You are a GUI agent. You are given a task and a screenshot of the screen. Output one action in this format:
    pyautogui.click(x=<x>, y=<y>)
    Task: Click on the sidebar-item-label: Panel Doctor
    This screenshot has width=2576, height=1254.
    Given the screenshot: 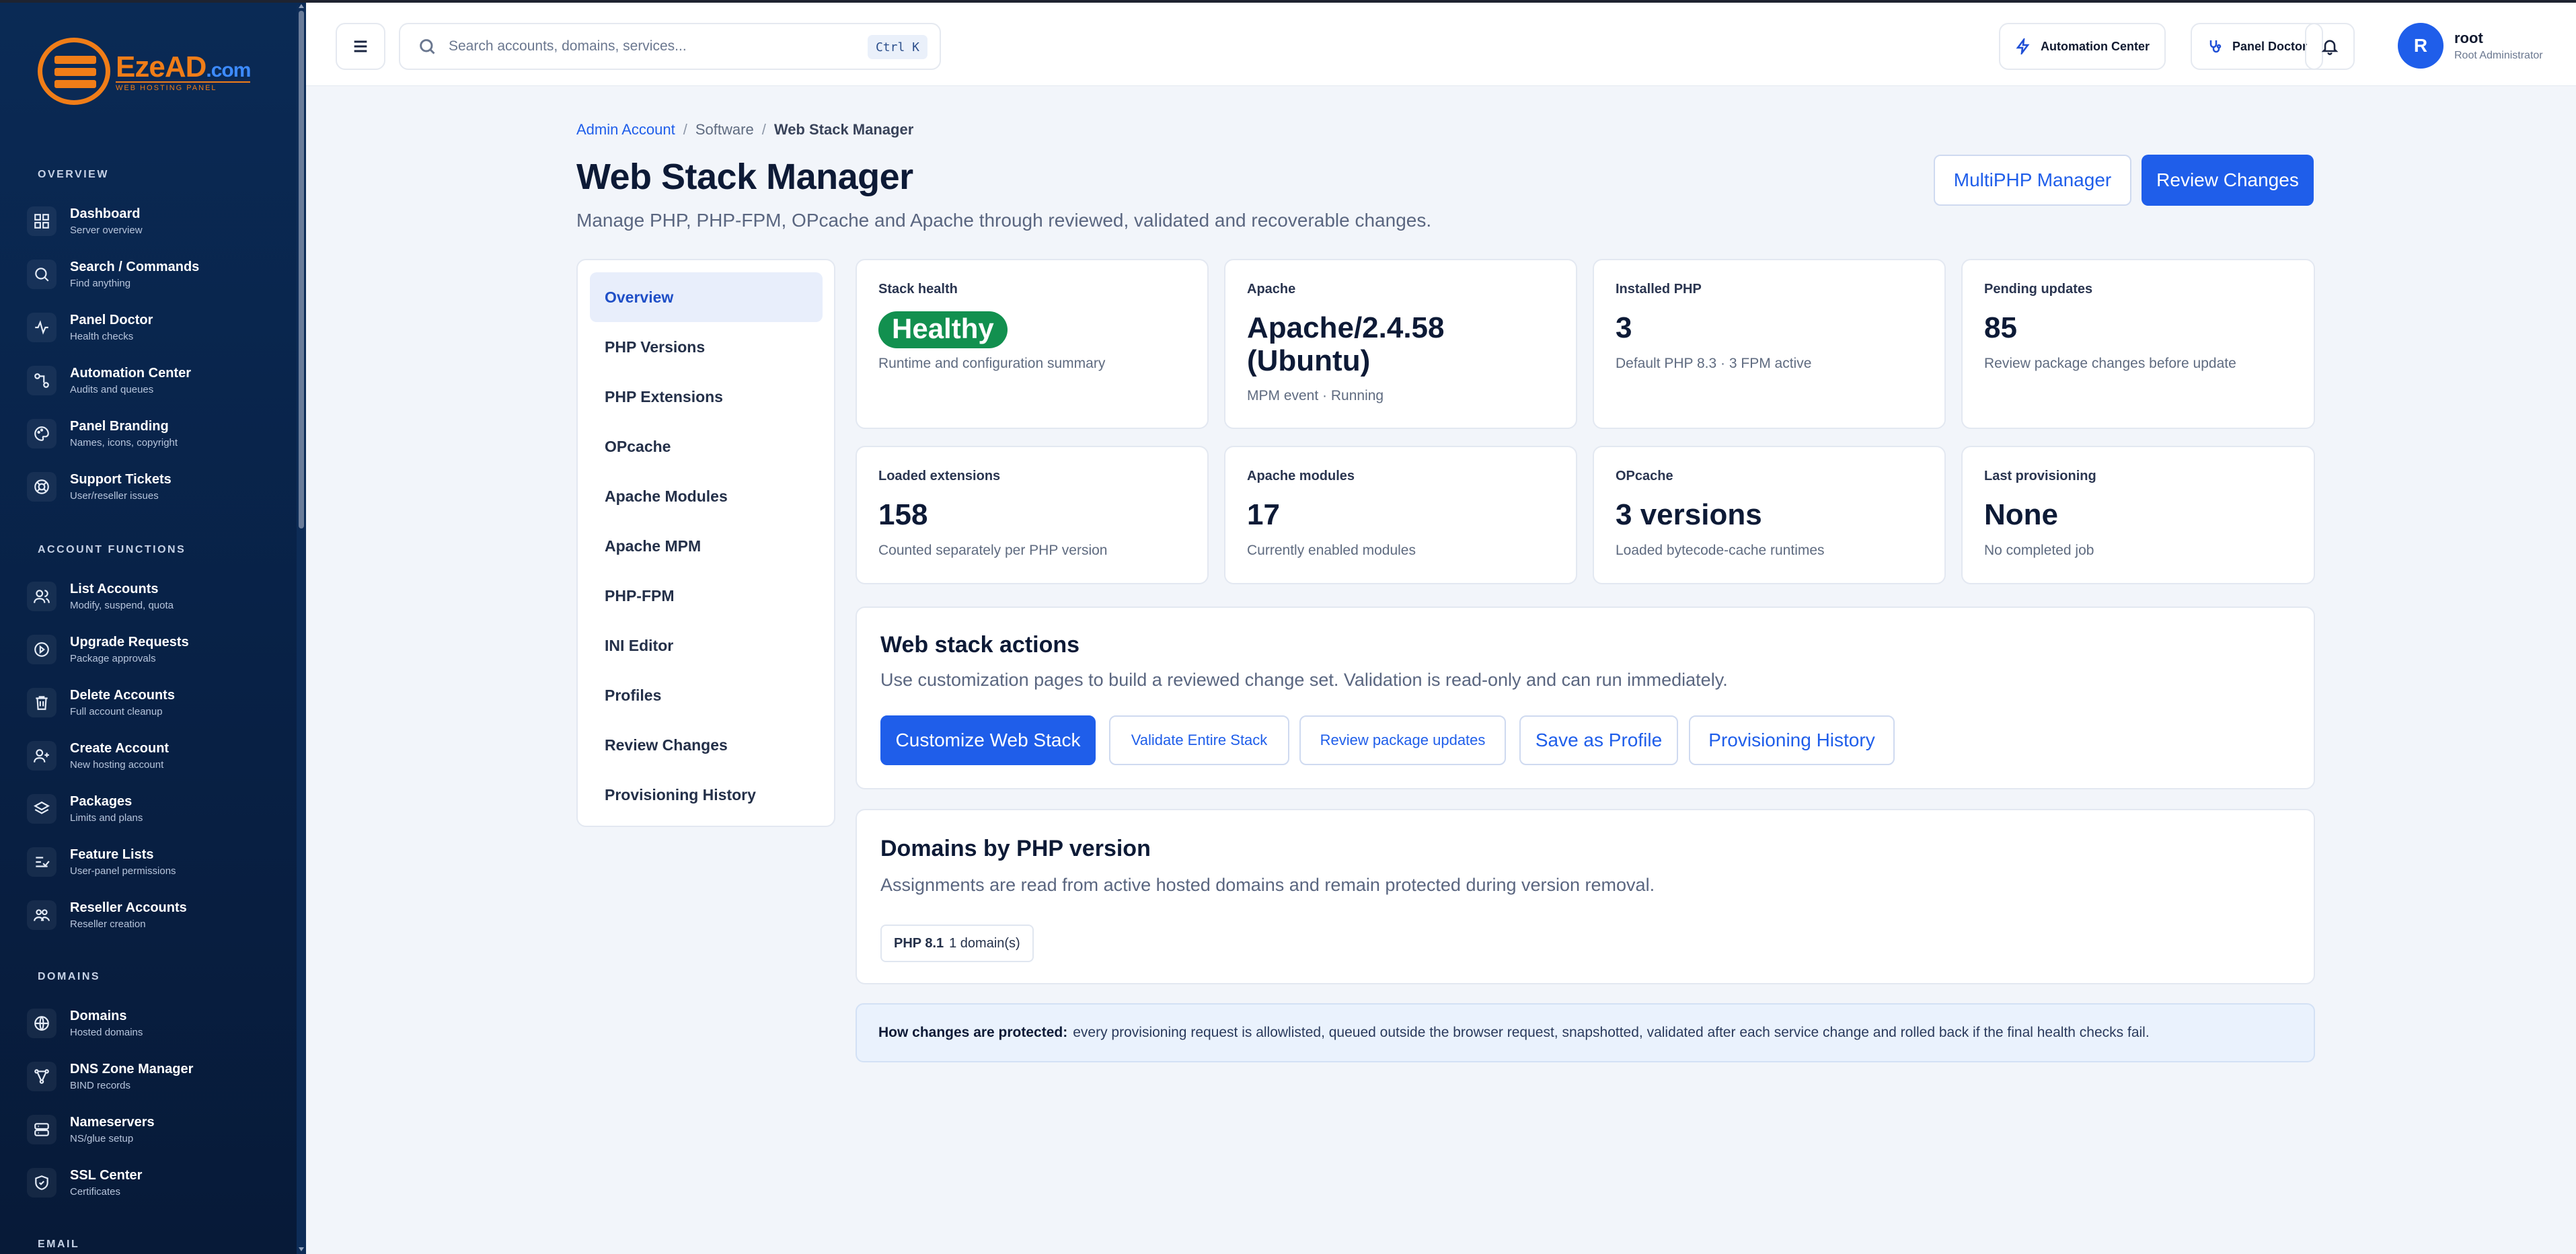 What is the action you would take?
    pyautogui.click(x=111, y=320)
    